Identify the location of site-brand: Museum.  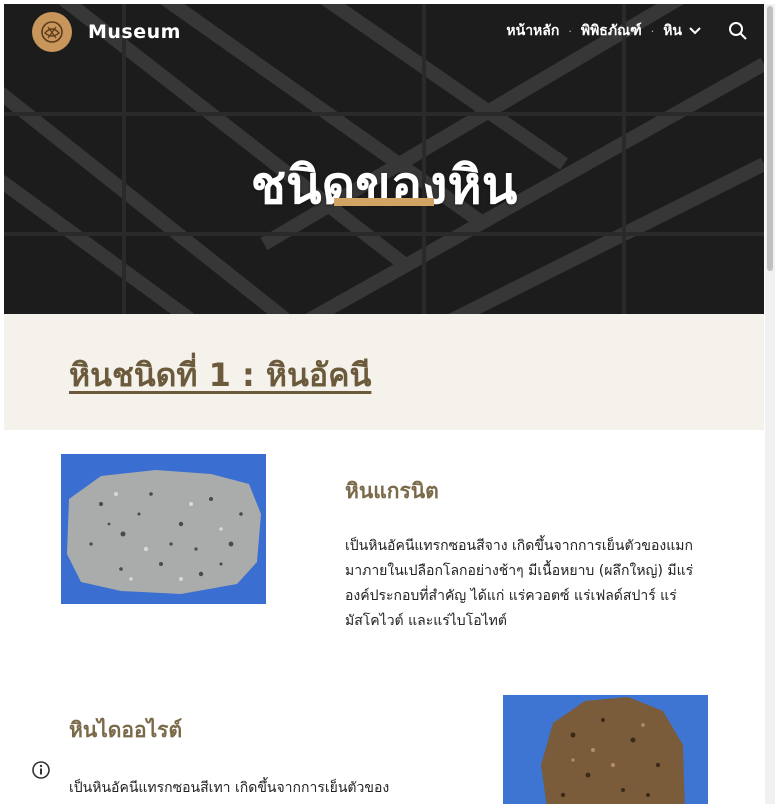
(106, 32).